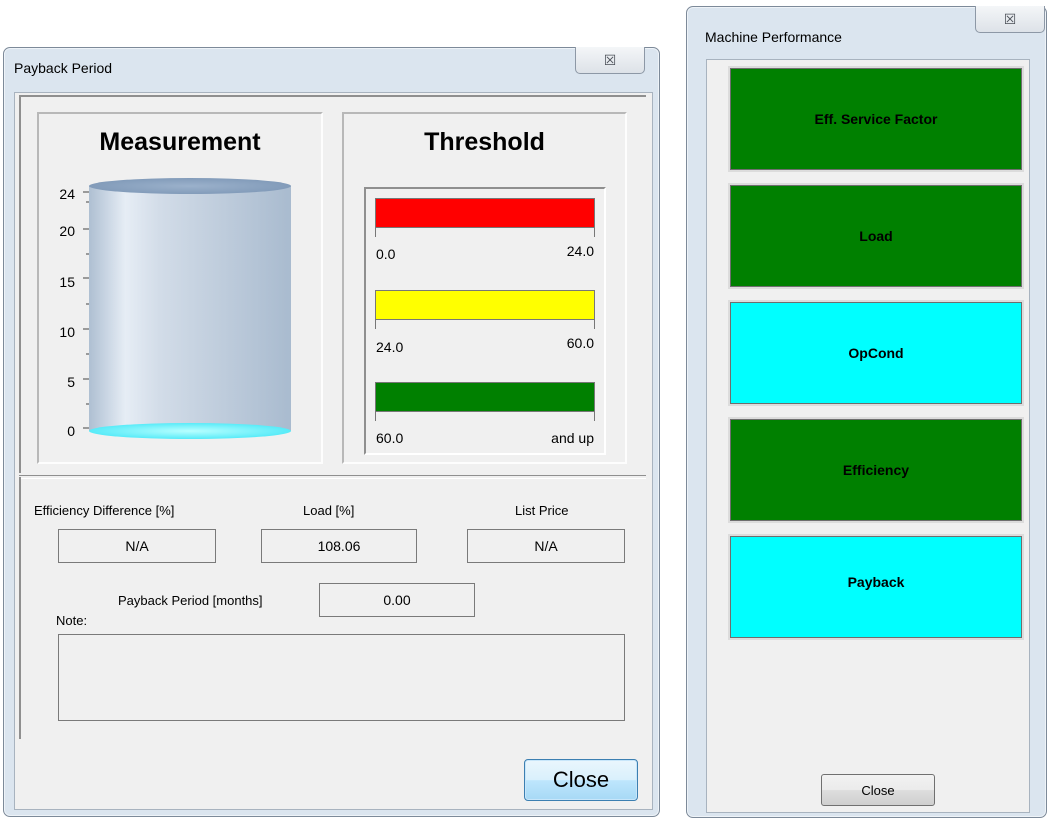 This screenshot has width=1049, height=819. What do you see at coordinates (397, 600) in the screenshot?
I see `payback-period-field: 0.00` at bounding box center [397, 600].